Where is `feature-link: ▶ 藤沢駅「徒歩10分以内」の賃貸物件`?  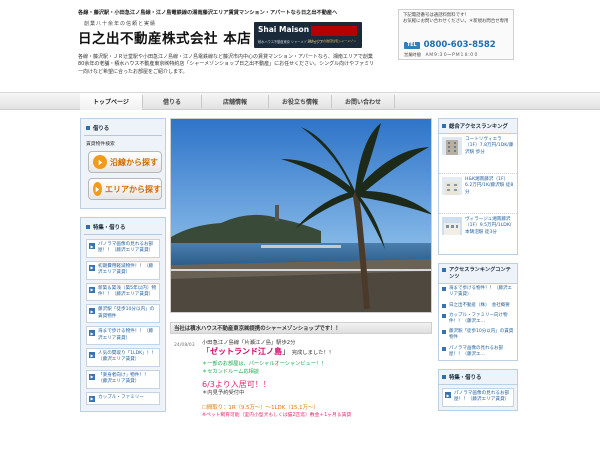 feature-link: ▶ 藤沢駅「徒歩10分以内」の賃貸物件 is located at coordinates (123, 314).